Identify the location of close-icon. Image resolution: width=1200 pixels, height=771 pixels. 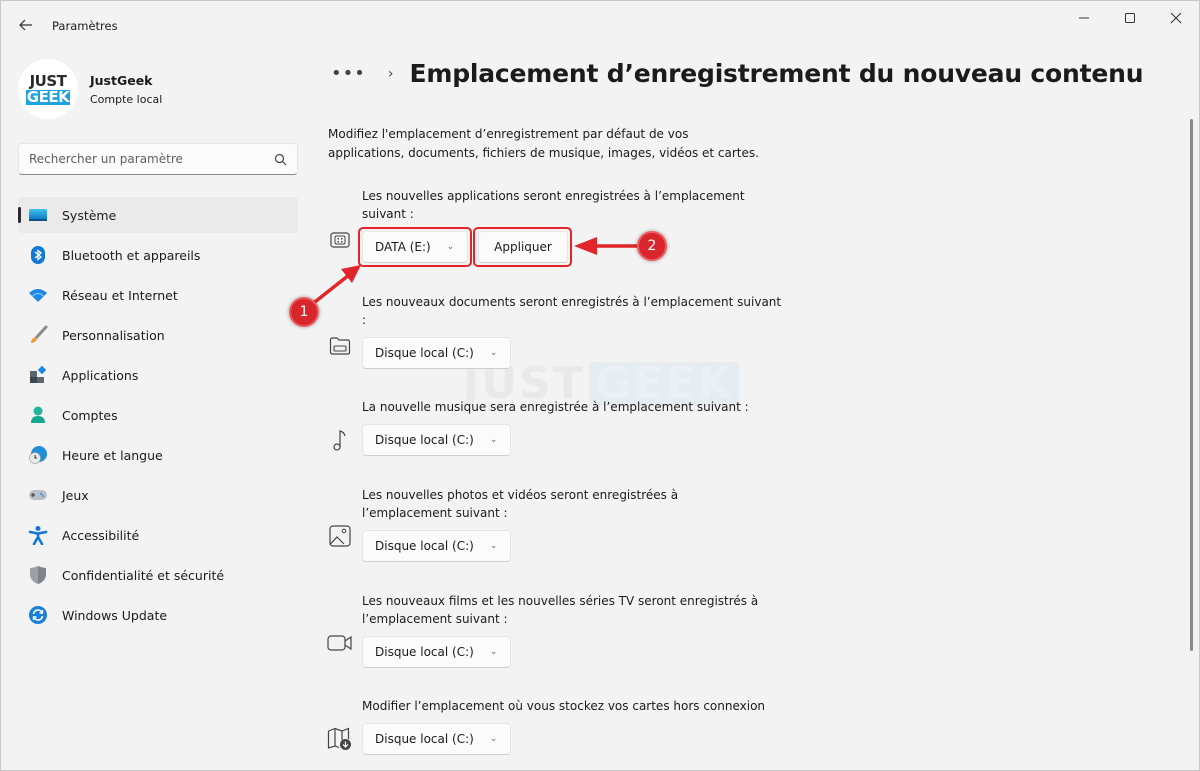
(1176, 18).